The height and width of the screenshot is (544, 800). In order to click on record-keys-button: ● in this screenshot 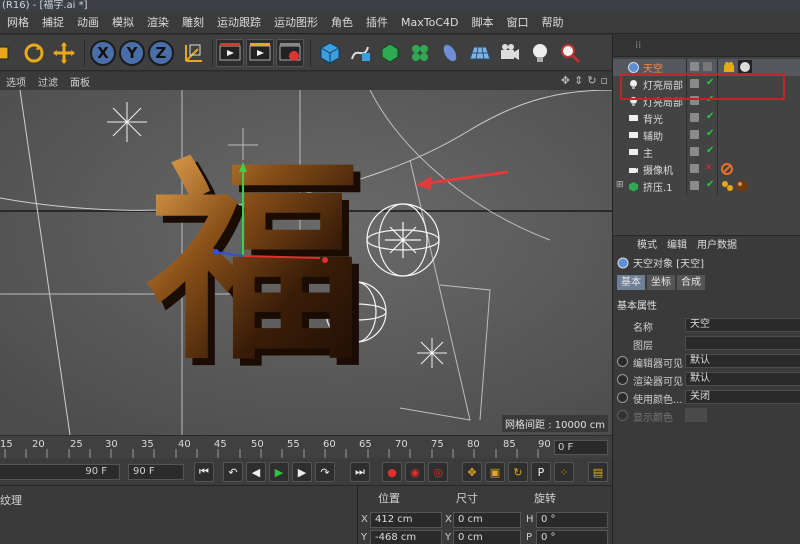, I will do `click(392, 472)`.